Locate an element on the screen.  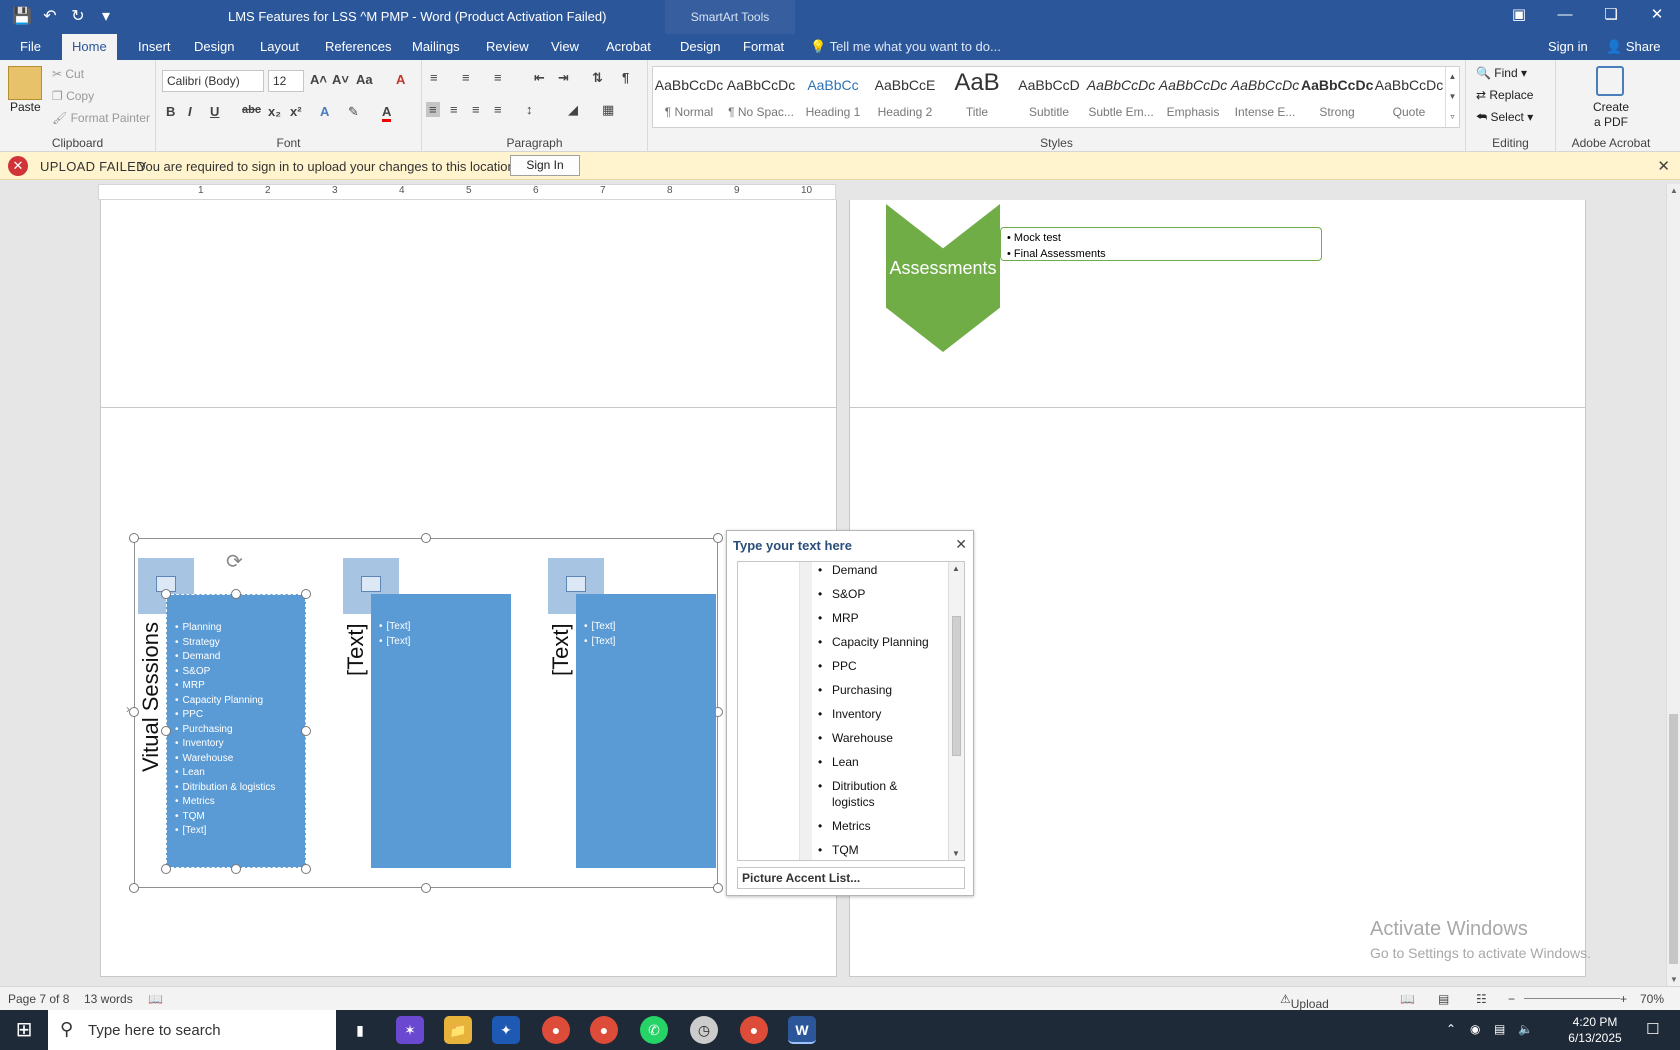
grow-font-icon: A˄ is located at coordinates (318, 79).